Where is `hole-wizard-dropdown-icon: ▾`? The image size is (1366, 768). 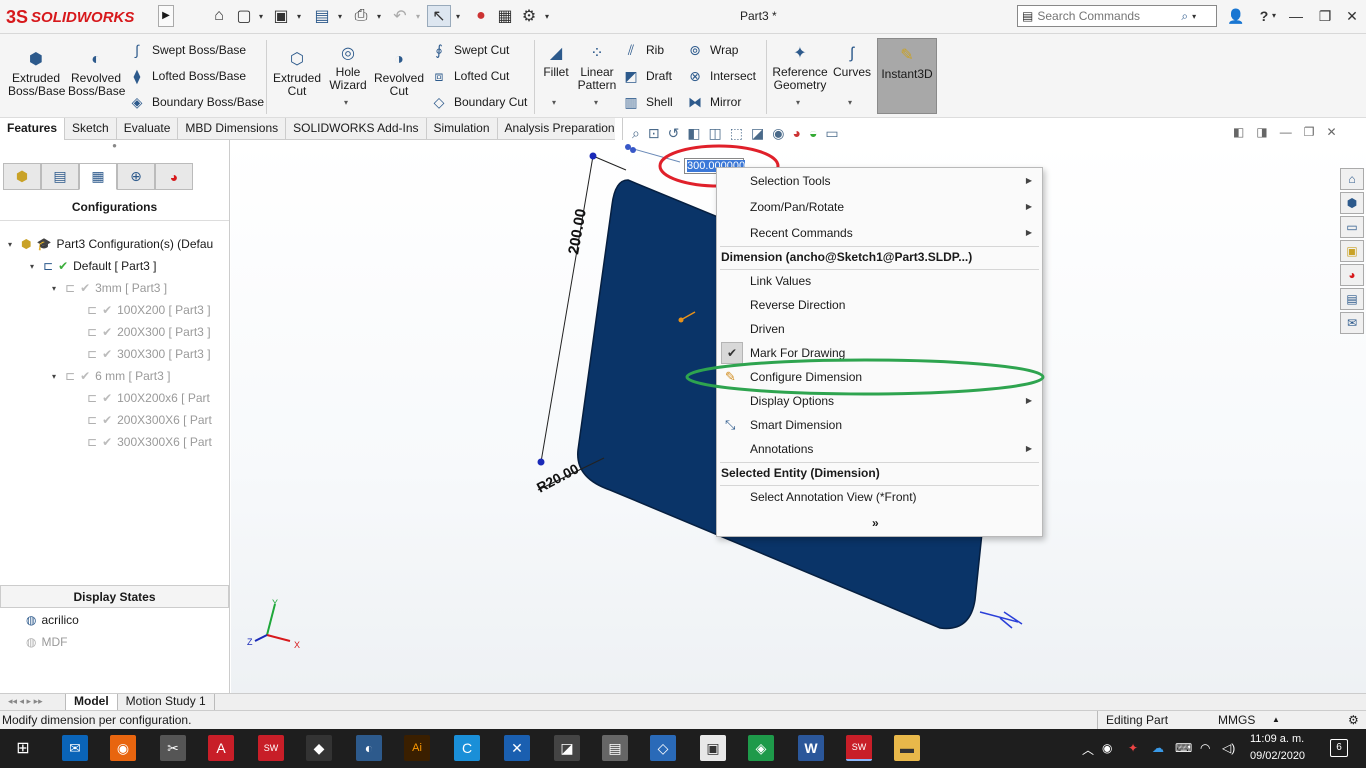
hole-wizard-dropdown-icon: ▾ is located at coordinates (346, 102).